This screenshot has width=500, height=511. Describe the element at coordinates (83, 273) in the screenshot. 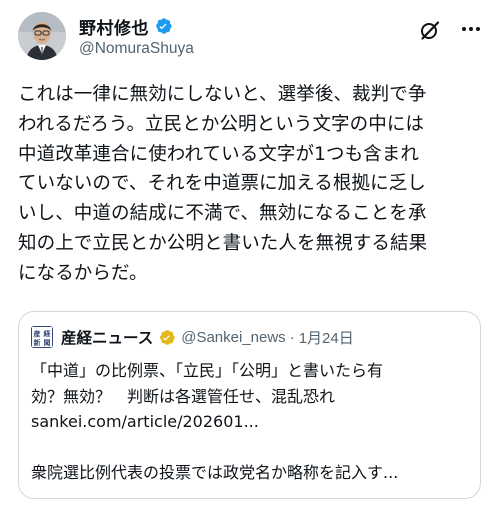

I see `post-text-line: になるからだ。` at that location.